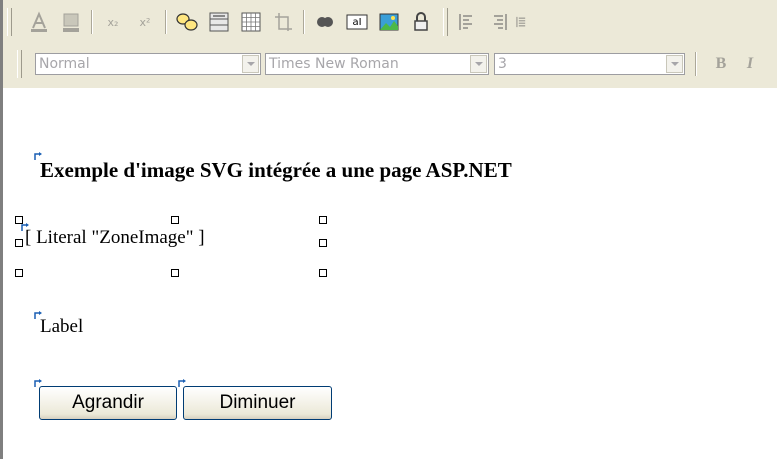  I want to click on label-control: Label, so click(61, 327).